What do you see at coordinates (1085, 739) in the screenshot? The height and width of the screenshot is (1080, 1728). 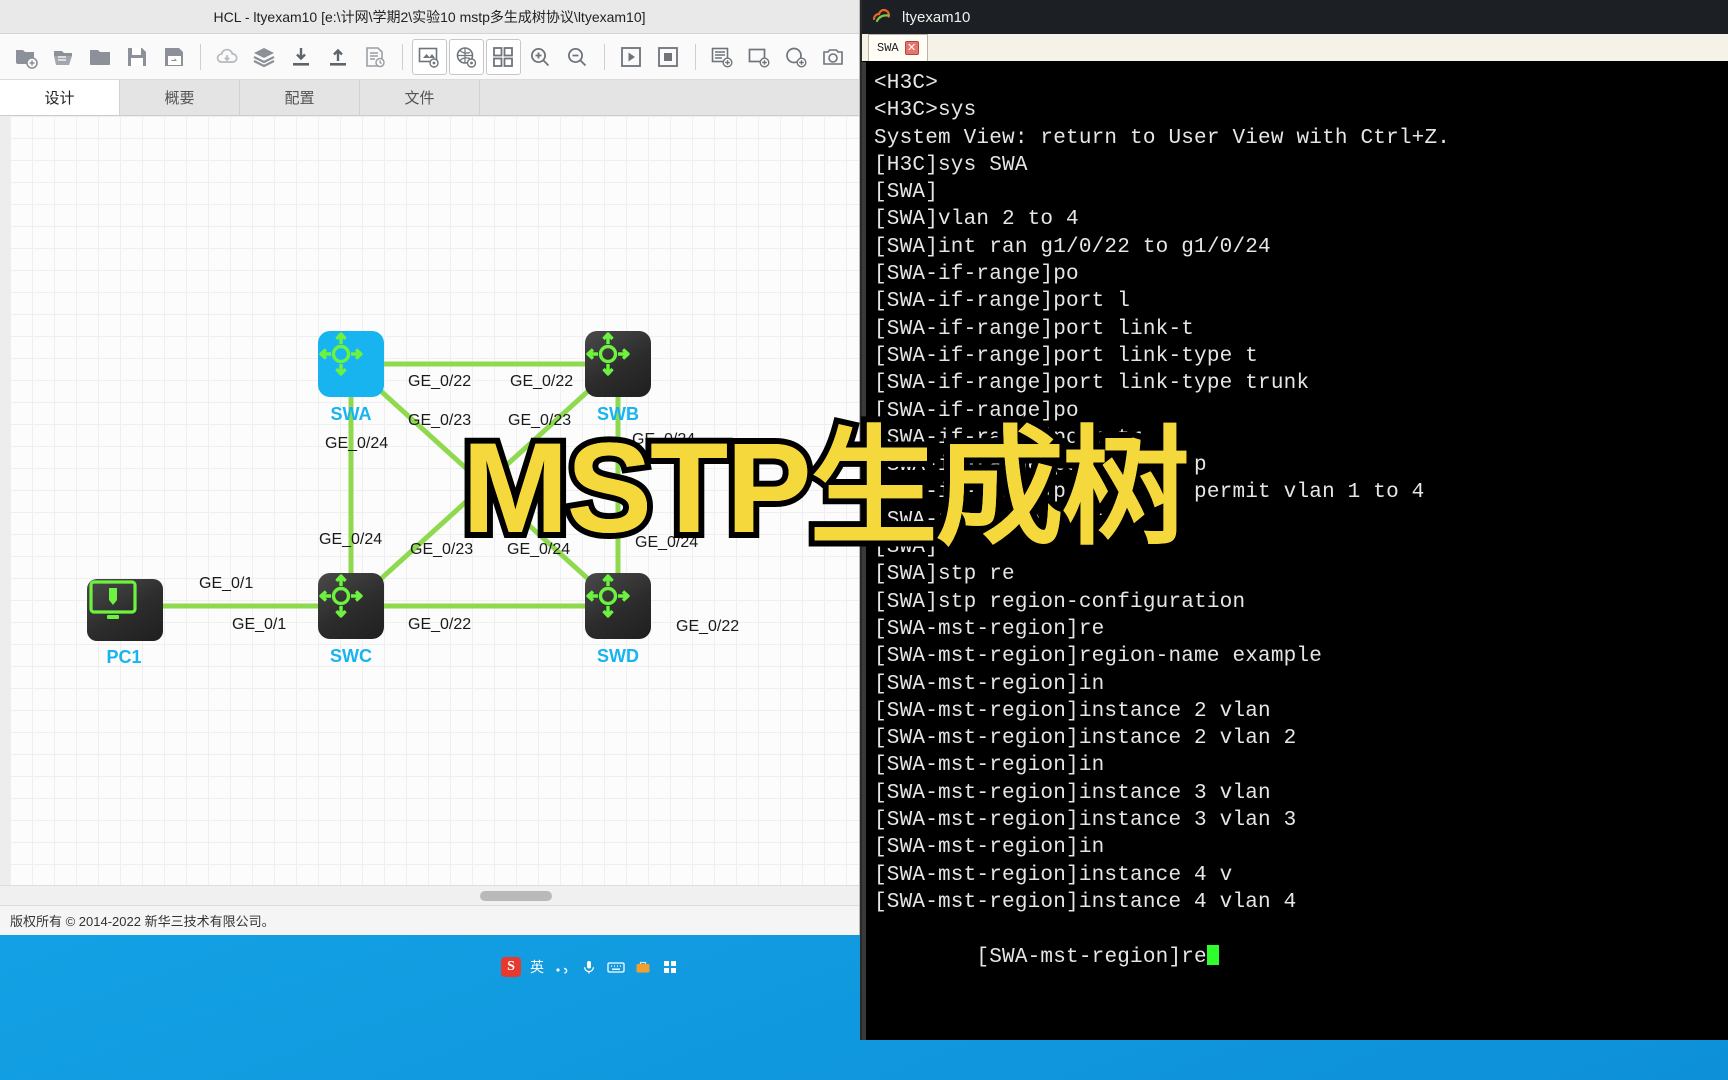 I see `terminal-line: [SWA-mst-region]instance 2 vlan 2` at bounding box center [1085, 739].